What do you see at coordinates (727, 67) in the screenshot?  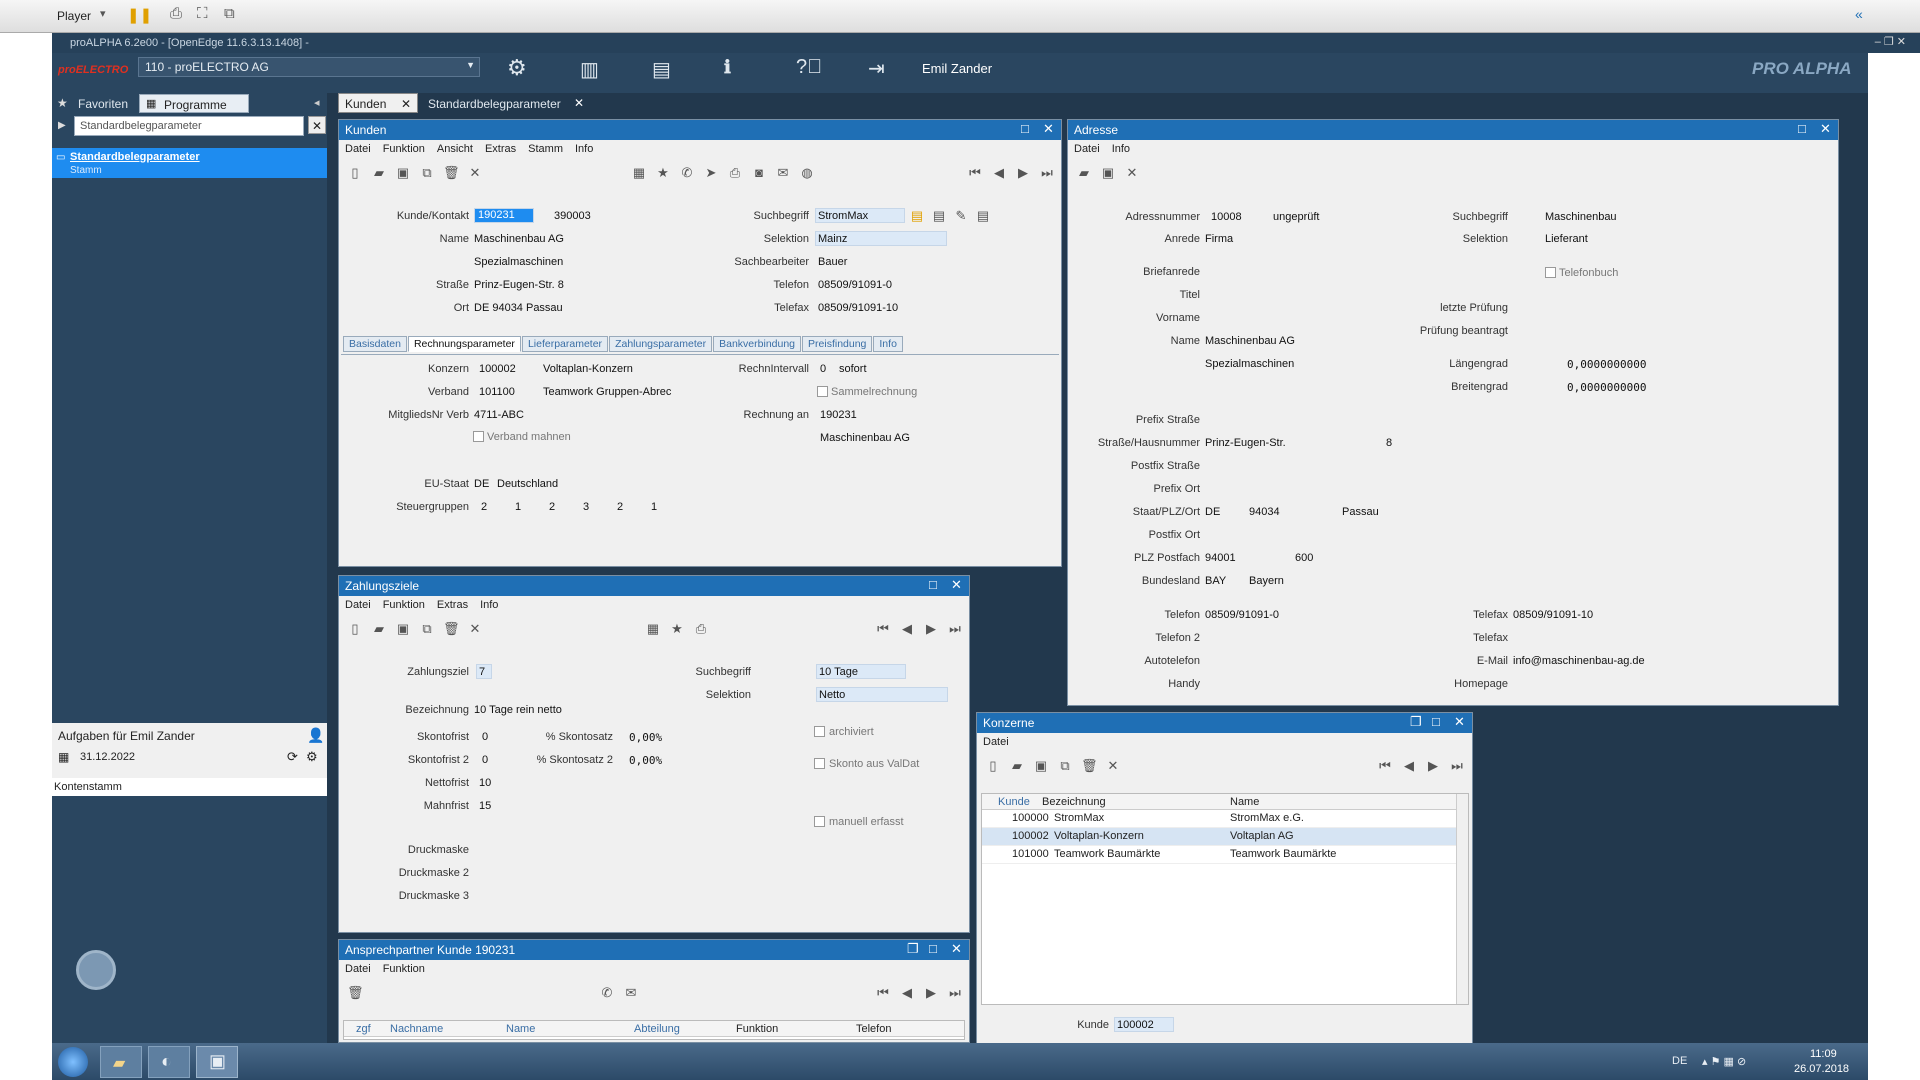 I see `info-icon: ℹ` at bounding box center [727, 67].